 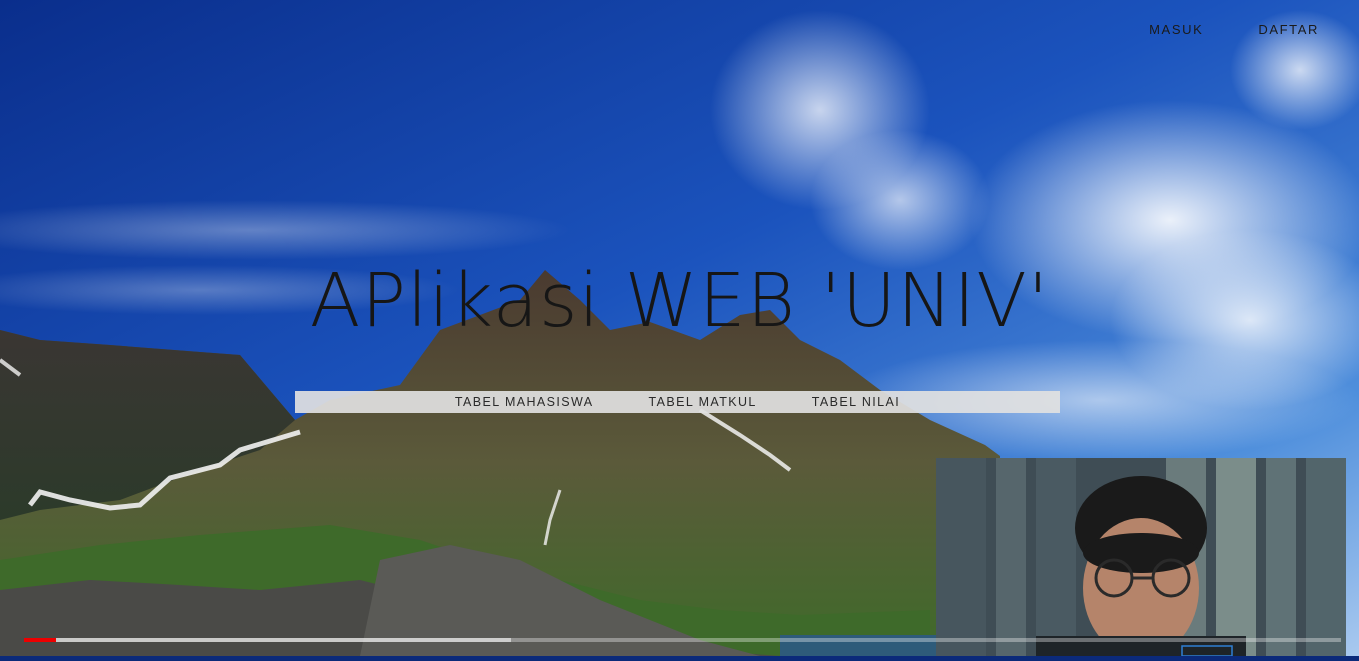 What do you see at coordinates (524, 402) in the screenshot?
I see `menu-item-tabel-mahasiswa: TABEL MAHASISWA` at bounding box center [524, 402].